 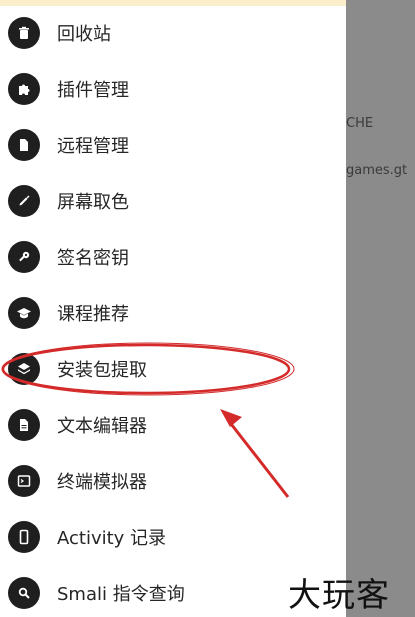 I want to click on watermark-logo: 大玩客, so click(x=339, y=594).